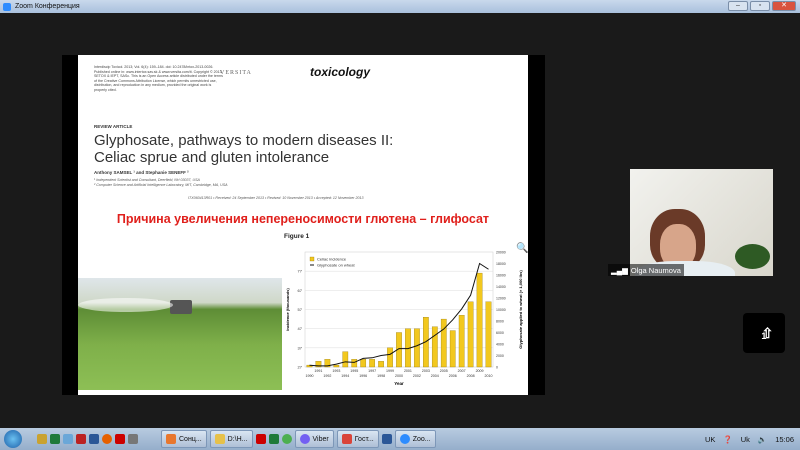  I want to click on y2-tick-label: 2000, so click(500, 356).